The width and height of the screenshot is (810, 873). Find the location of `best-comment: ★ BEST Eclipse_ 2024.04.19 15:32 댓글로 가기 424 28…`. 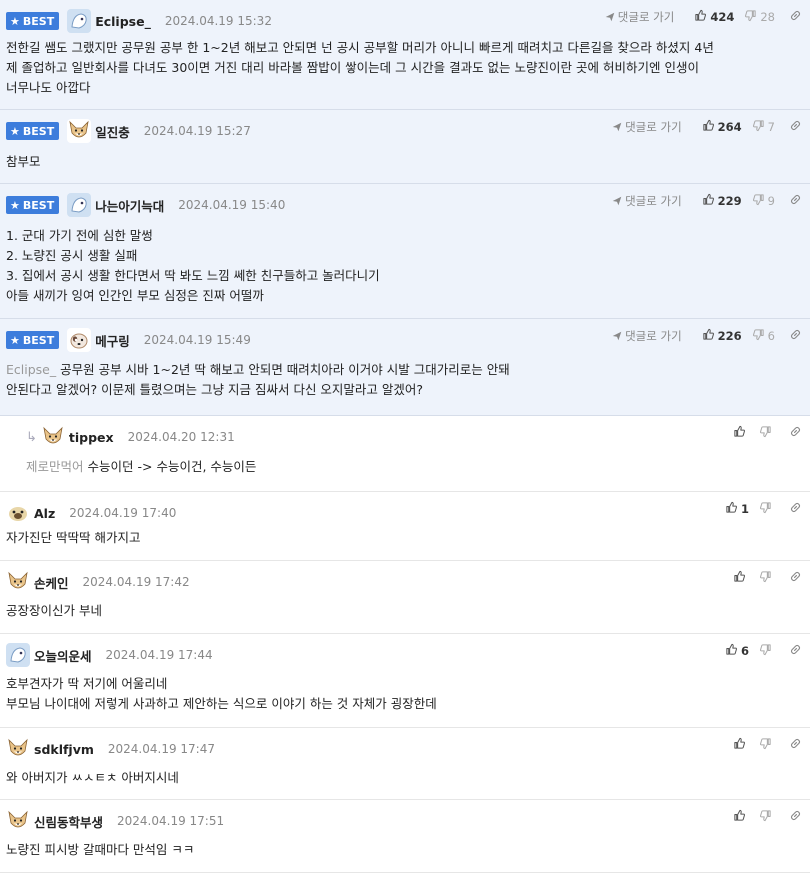

best-comment: ★ BEST Eclipse_ 2024.04.19 15:32 댓글로 가기 424 28… is located at coordinates (405, 55).